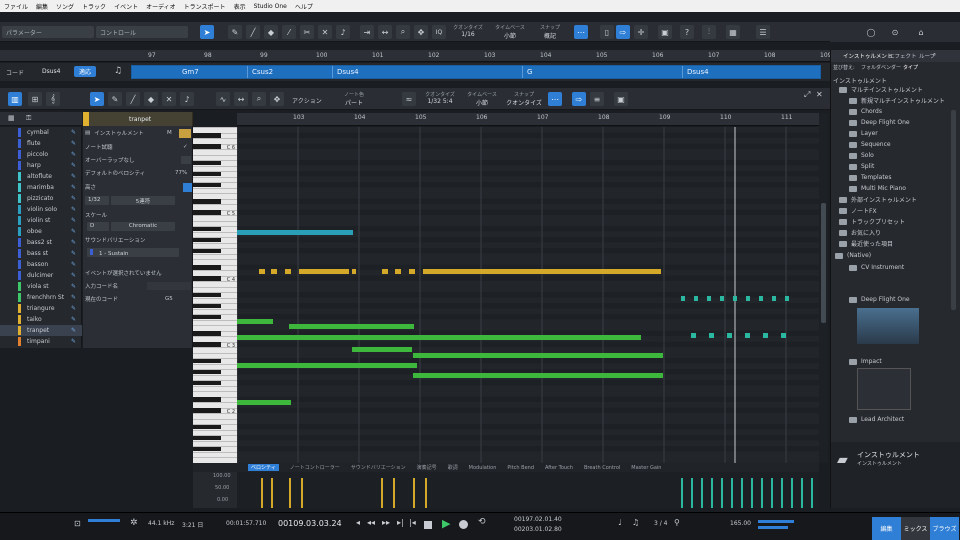 Image resolution: width=960 pixels, height=540 pixels. I want to click on play-button: ▶, so click(446, 523).